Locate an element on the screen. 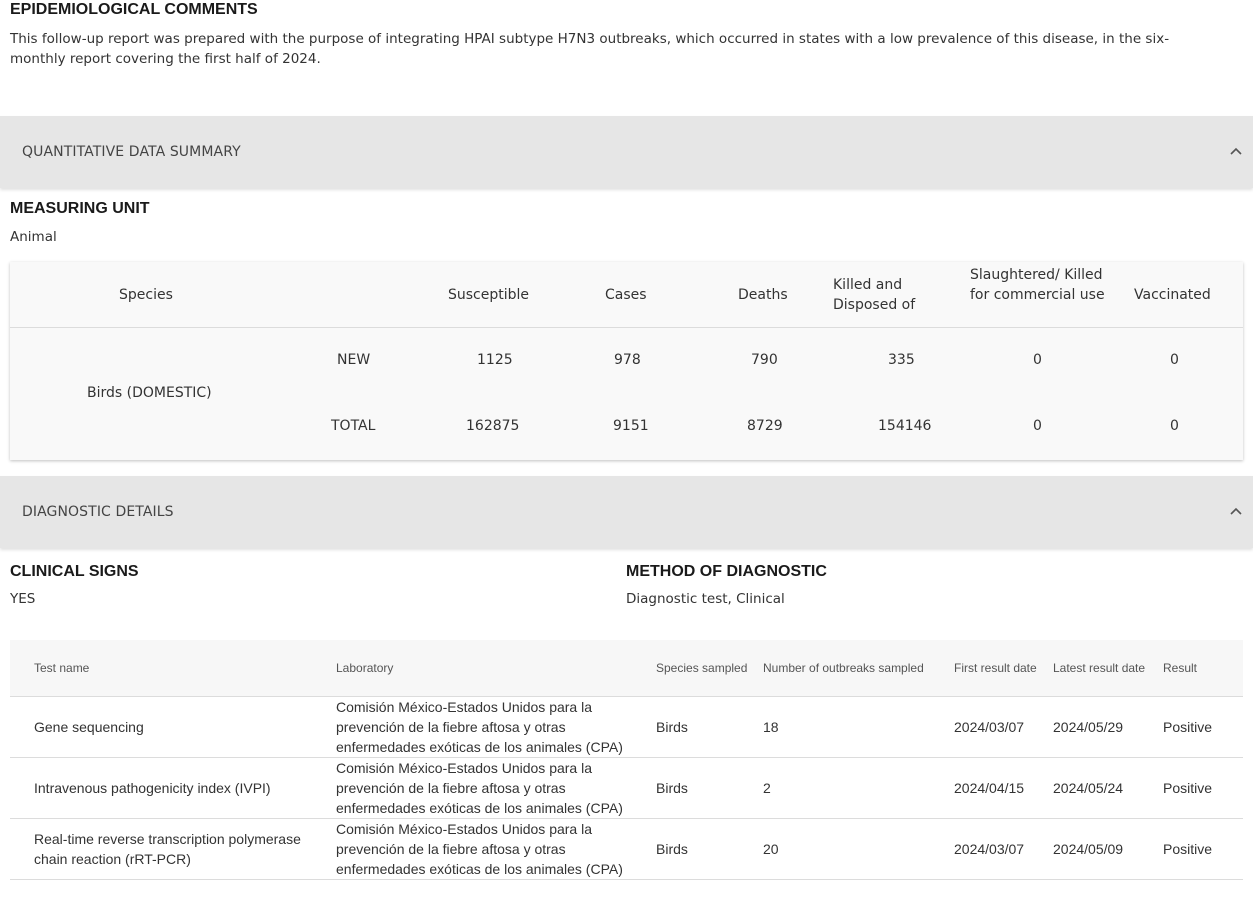 The image size is (1253, 897). cell-latest-date: 2024/05/09 is located at coordinates (1102, 849).